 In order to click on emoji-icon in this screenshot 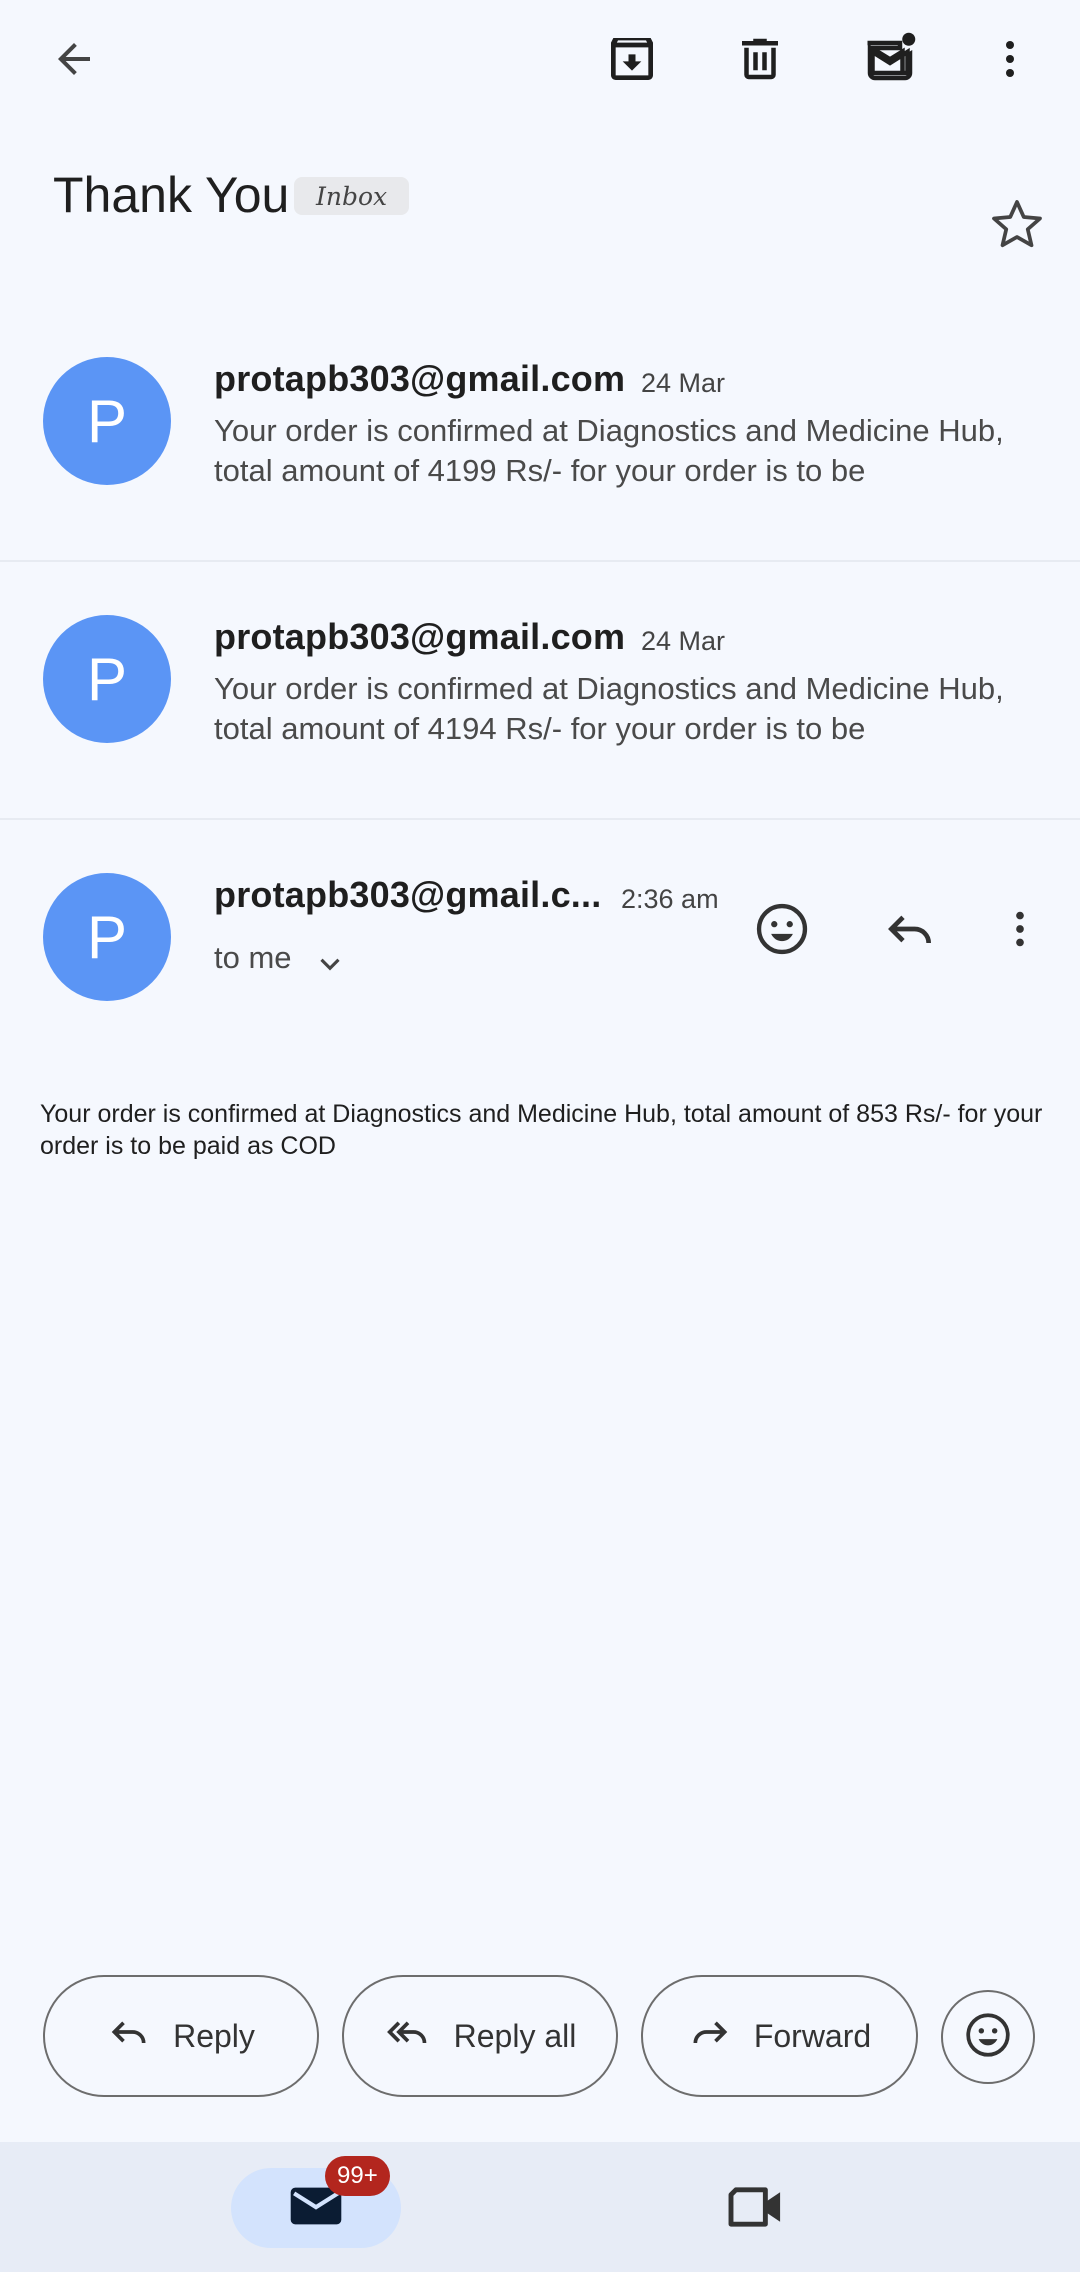, I will do `click(988, 2037)`.